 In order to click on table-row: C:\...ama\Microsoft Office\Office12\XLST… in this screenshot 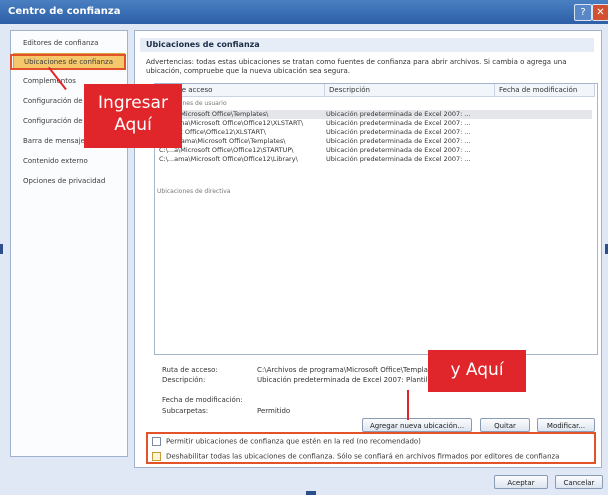, I will do `click(374, 123)`.